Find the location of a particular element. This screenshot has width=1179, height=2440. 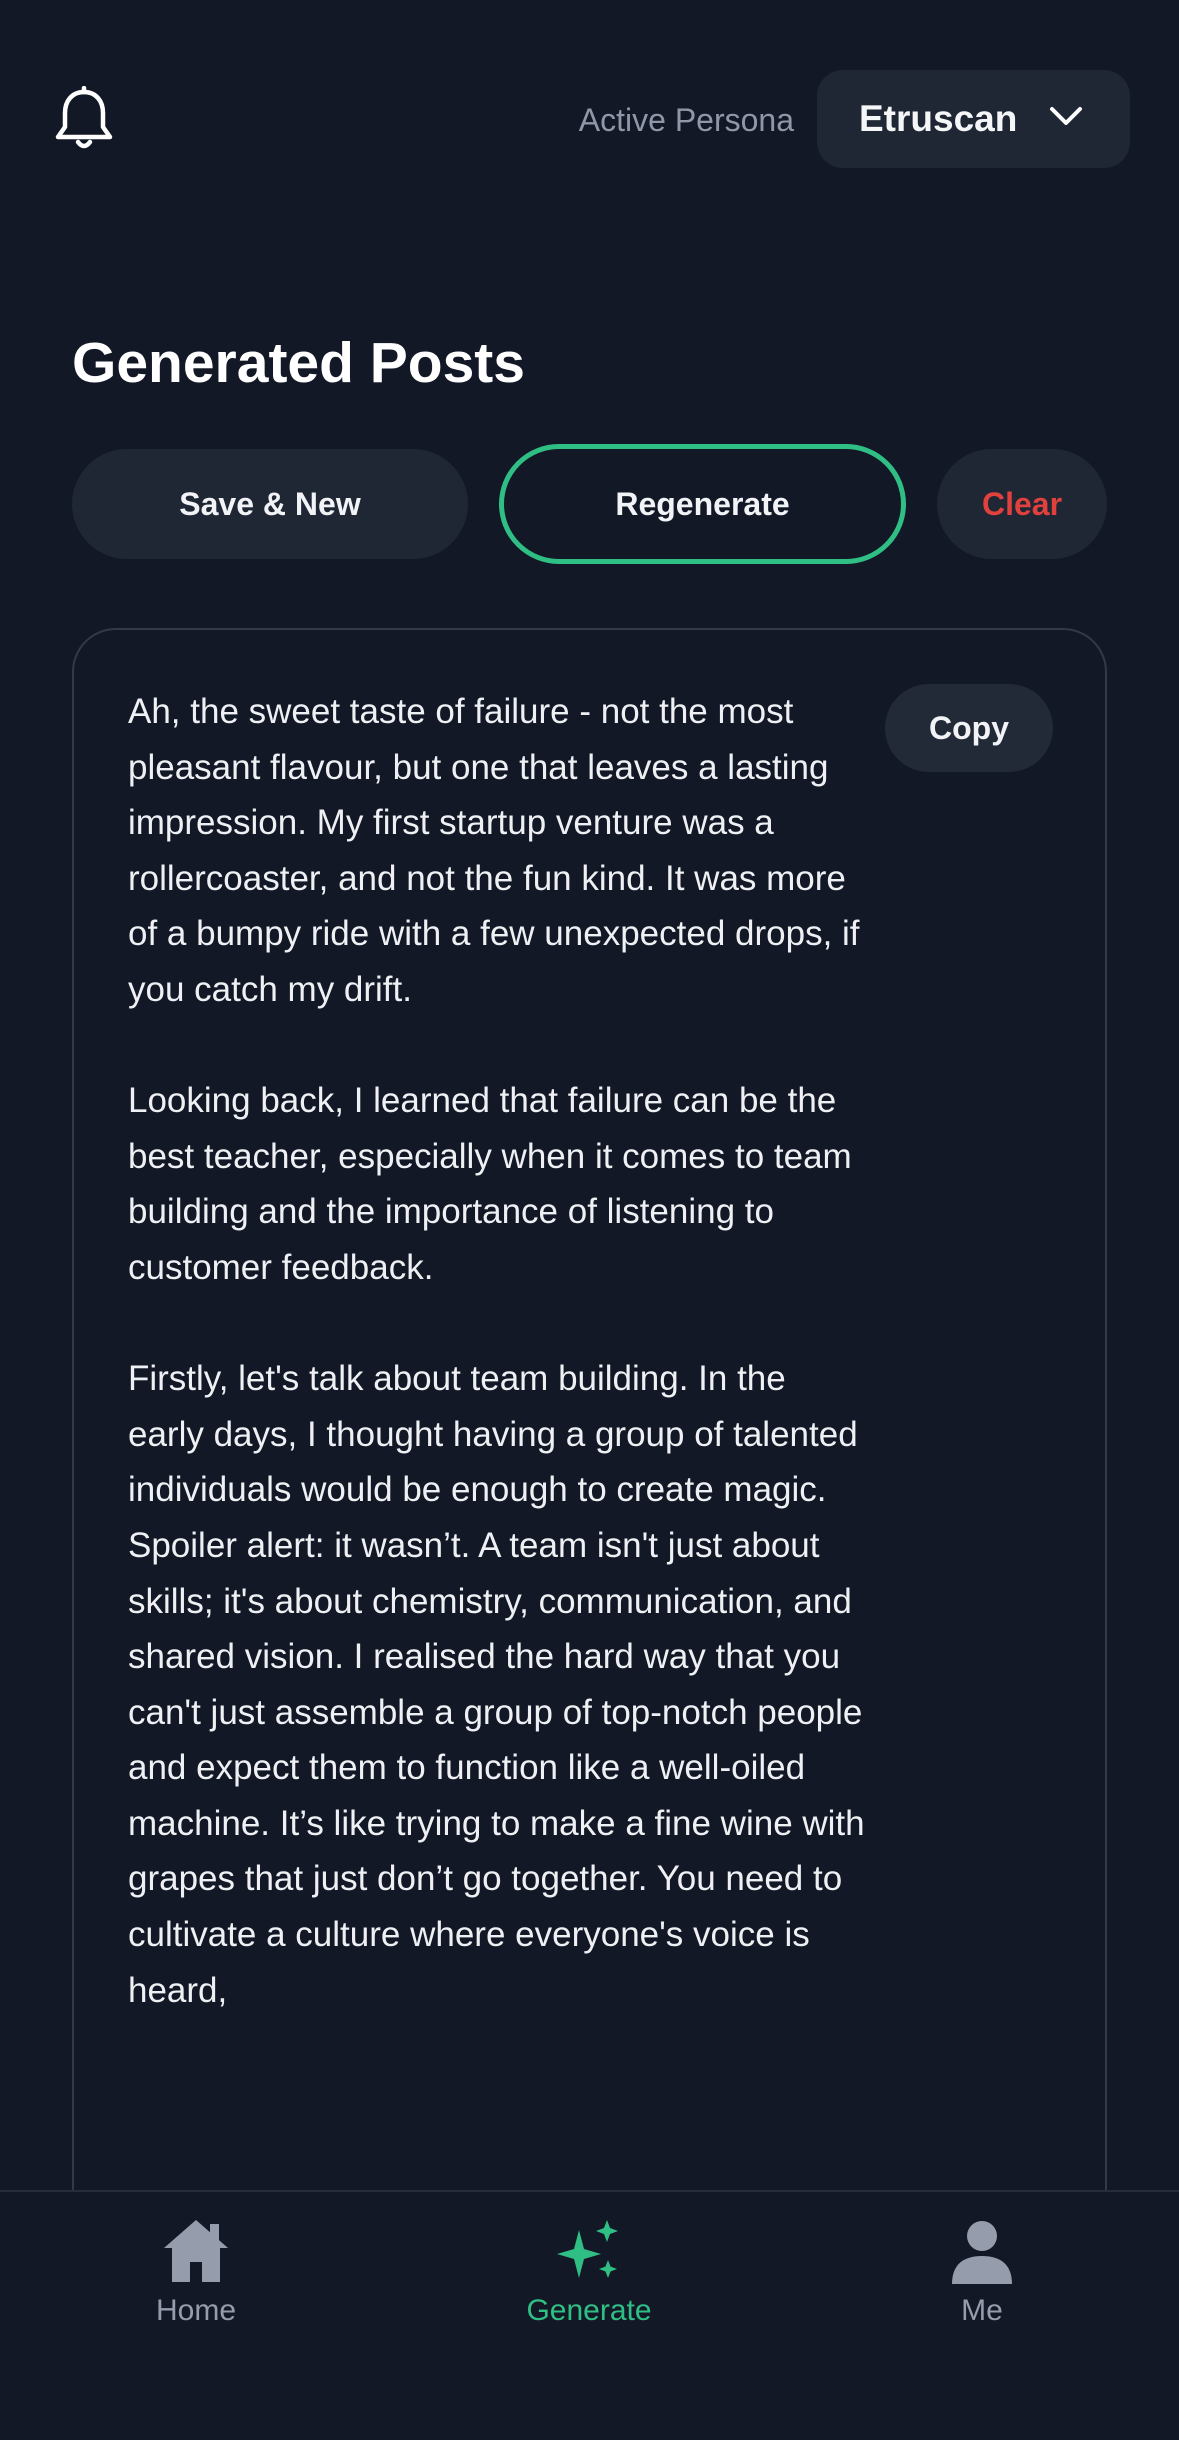

nav-item-me: Me is located at coordinates (982, 2281).